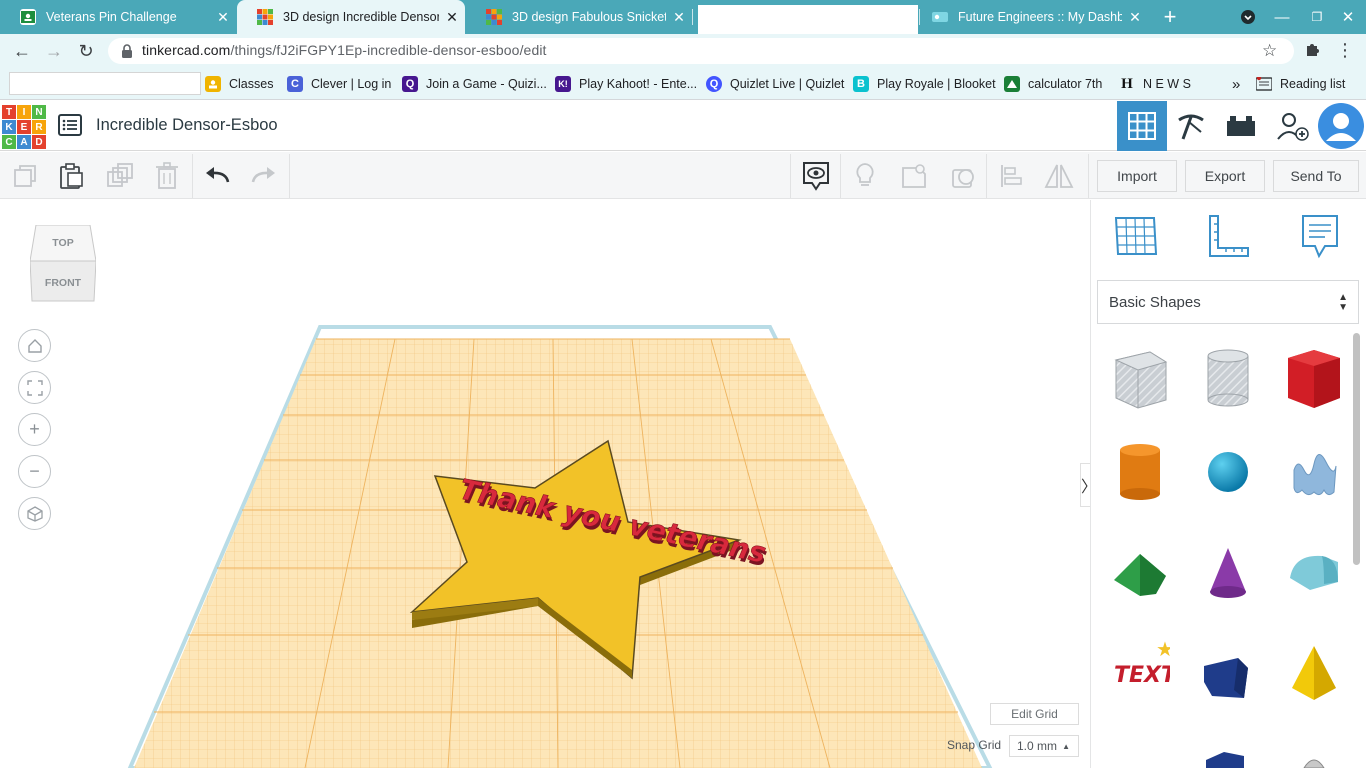 Image resolution: width=1366 pixels, height=768 pixels. I want to click on design-title: Incredible Densor-Esboo, so click(187, 125).